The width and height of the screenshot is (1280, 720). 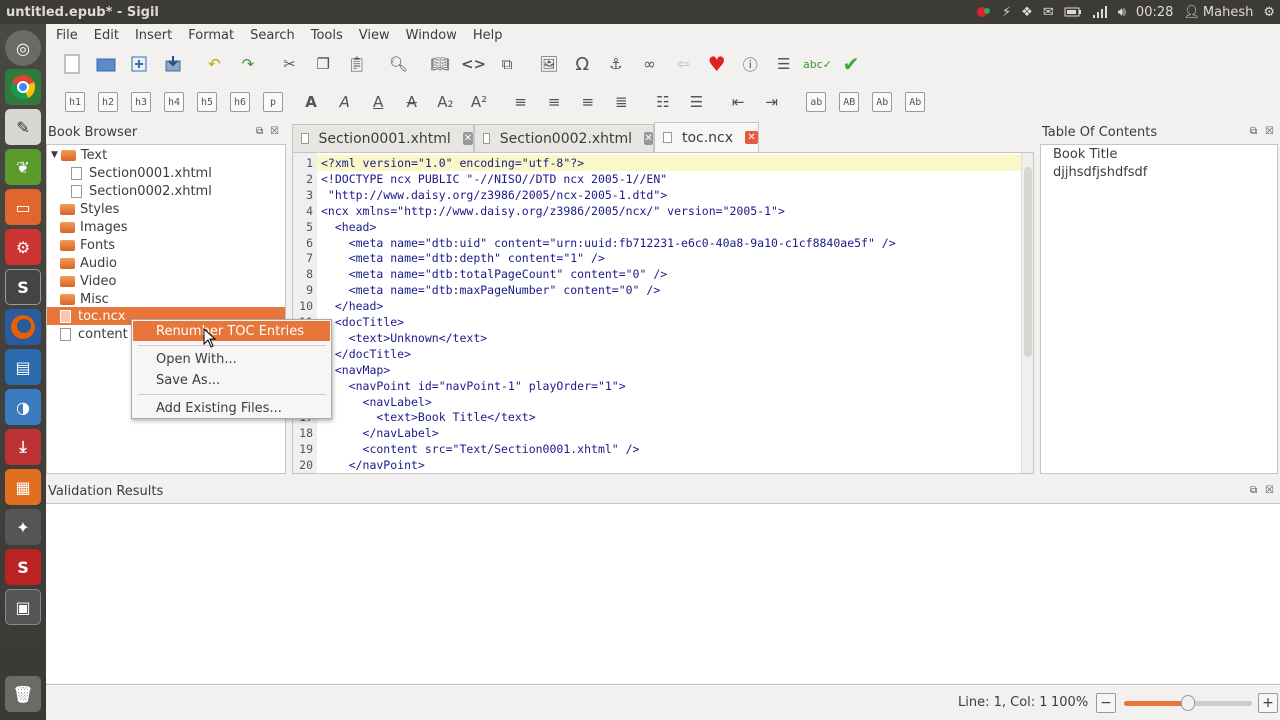 What do you see at coordinates (106, 35) in the screenshot?
I see `menu-edit: Edit` at bounding box center [106, 35].